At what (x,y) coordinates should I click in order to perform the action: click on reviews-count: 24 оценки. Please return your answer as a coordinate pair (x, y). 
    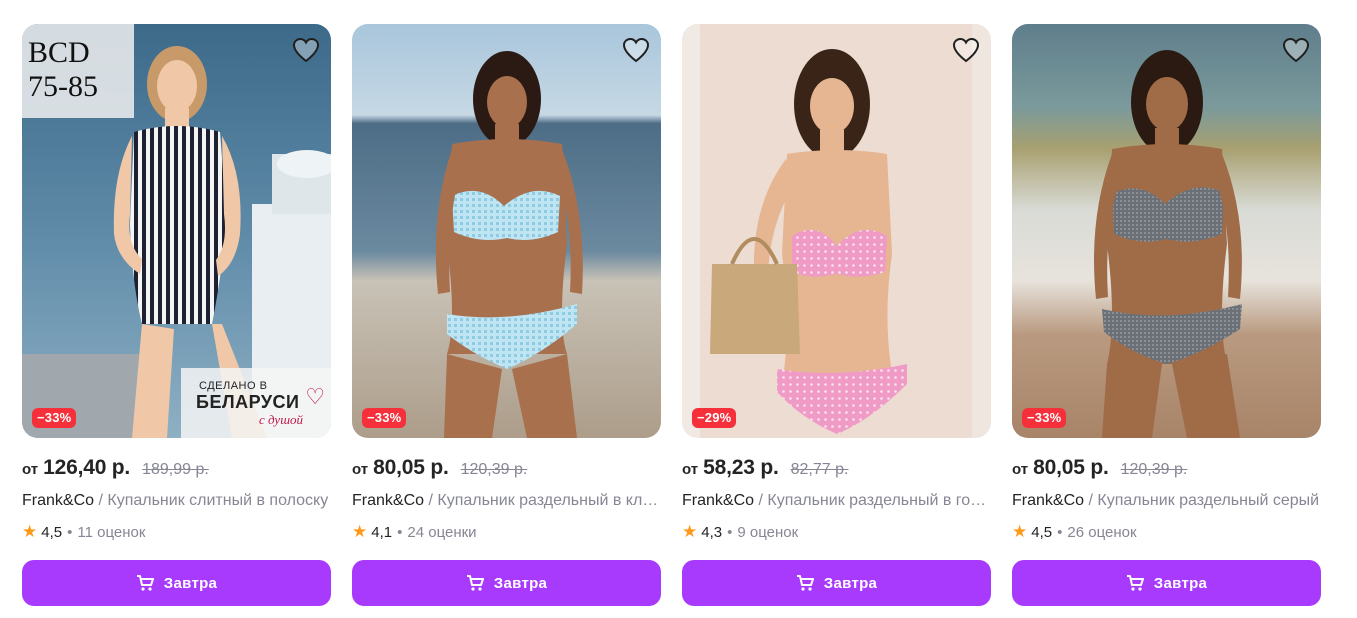
    Looking at the image, I should click on (441, 532).